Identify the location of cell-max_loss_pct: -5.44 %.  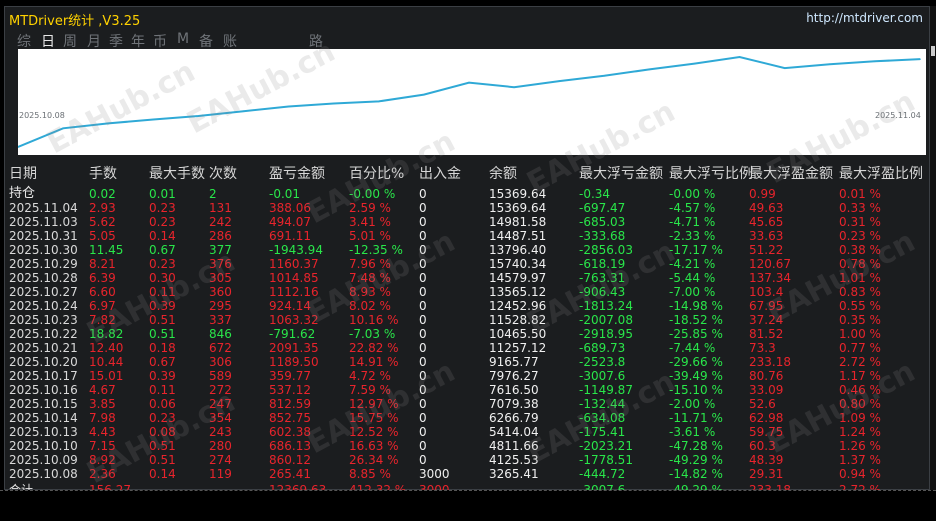
(692, 278).